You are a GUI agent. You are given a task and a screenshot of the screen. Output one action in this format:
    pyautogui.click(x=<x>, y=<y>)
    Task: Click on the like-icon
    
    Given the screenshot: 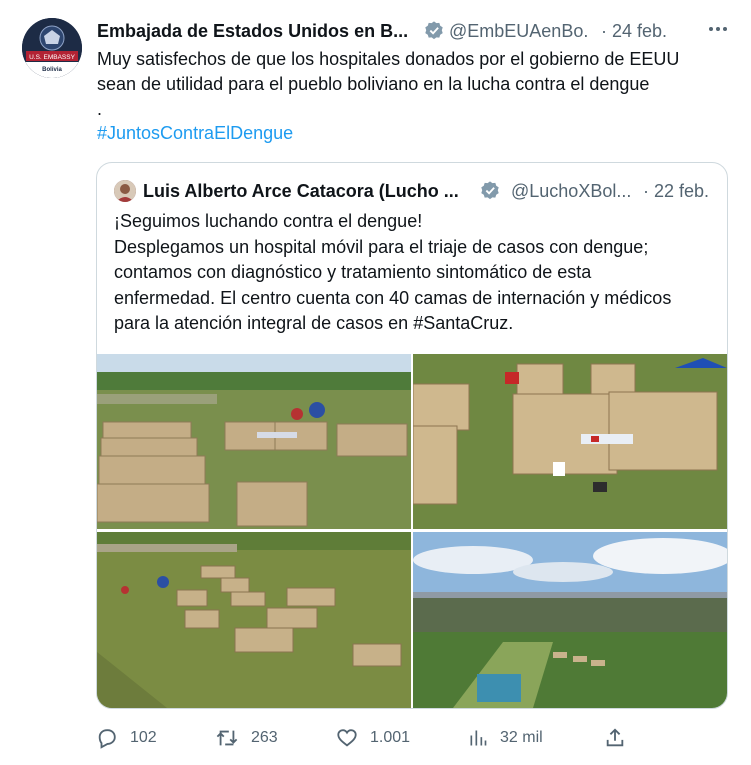 What is the action you would take?
    pyautogui.click(x=347, y=738)
    